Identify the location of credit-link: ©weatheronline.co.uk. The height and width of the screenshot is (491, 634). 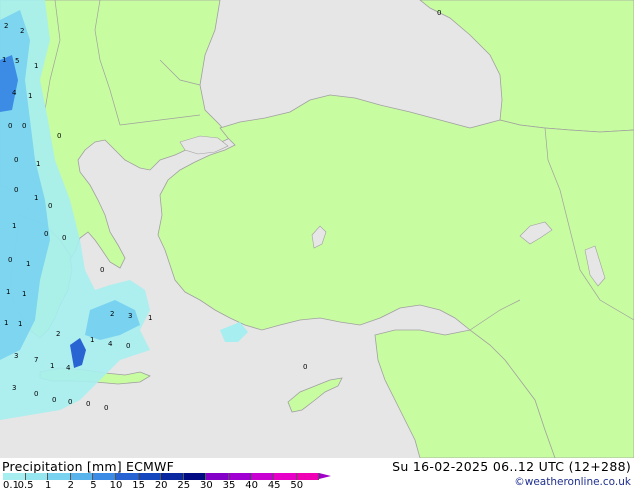
(572, 482).